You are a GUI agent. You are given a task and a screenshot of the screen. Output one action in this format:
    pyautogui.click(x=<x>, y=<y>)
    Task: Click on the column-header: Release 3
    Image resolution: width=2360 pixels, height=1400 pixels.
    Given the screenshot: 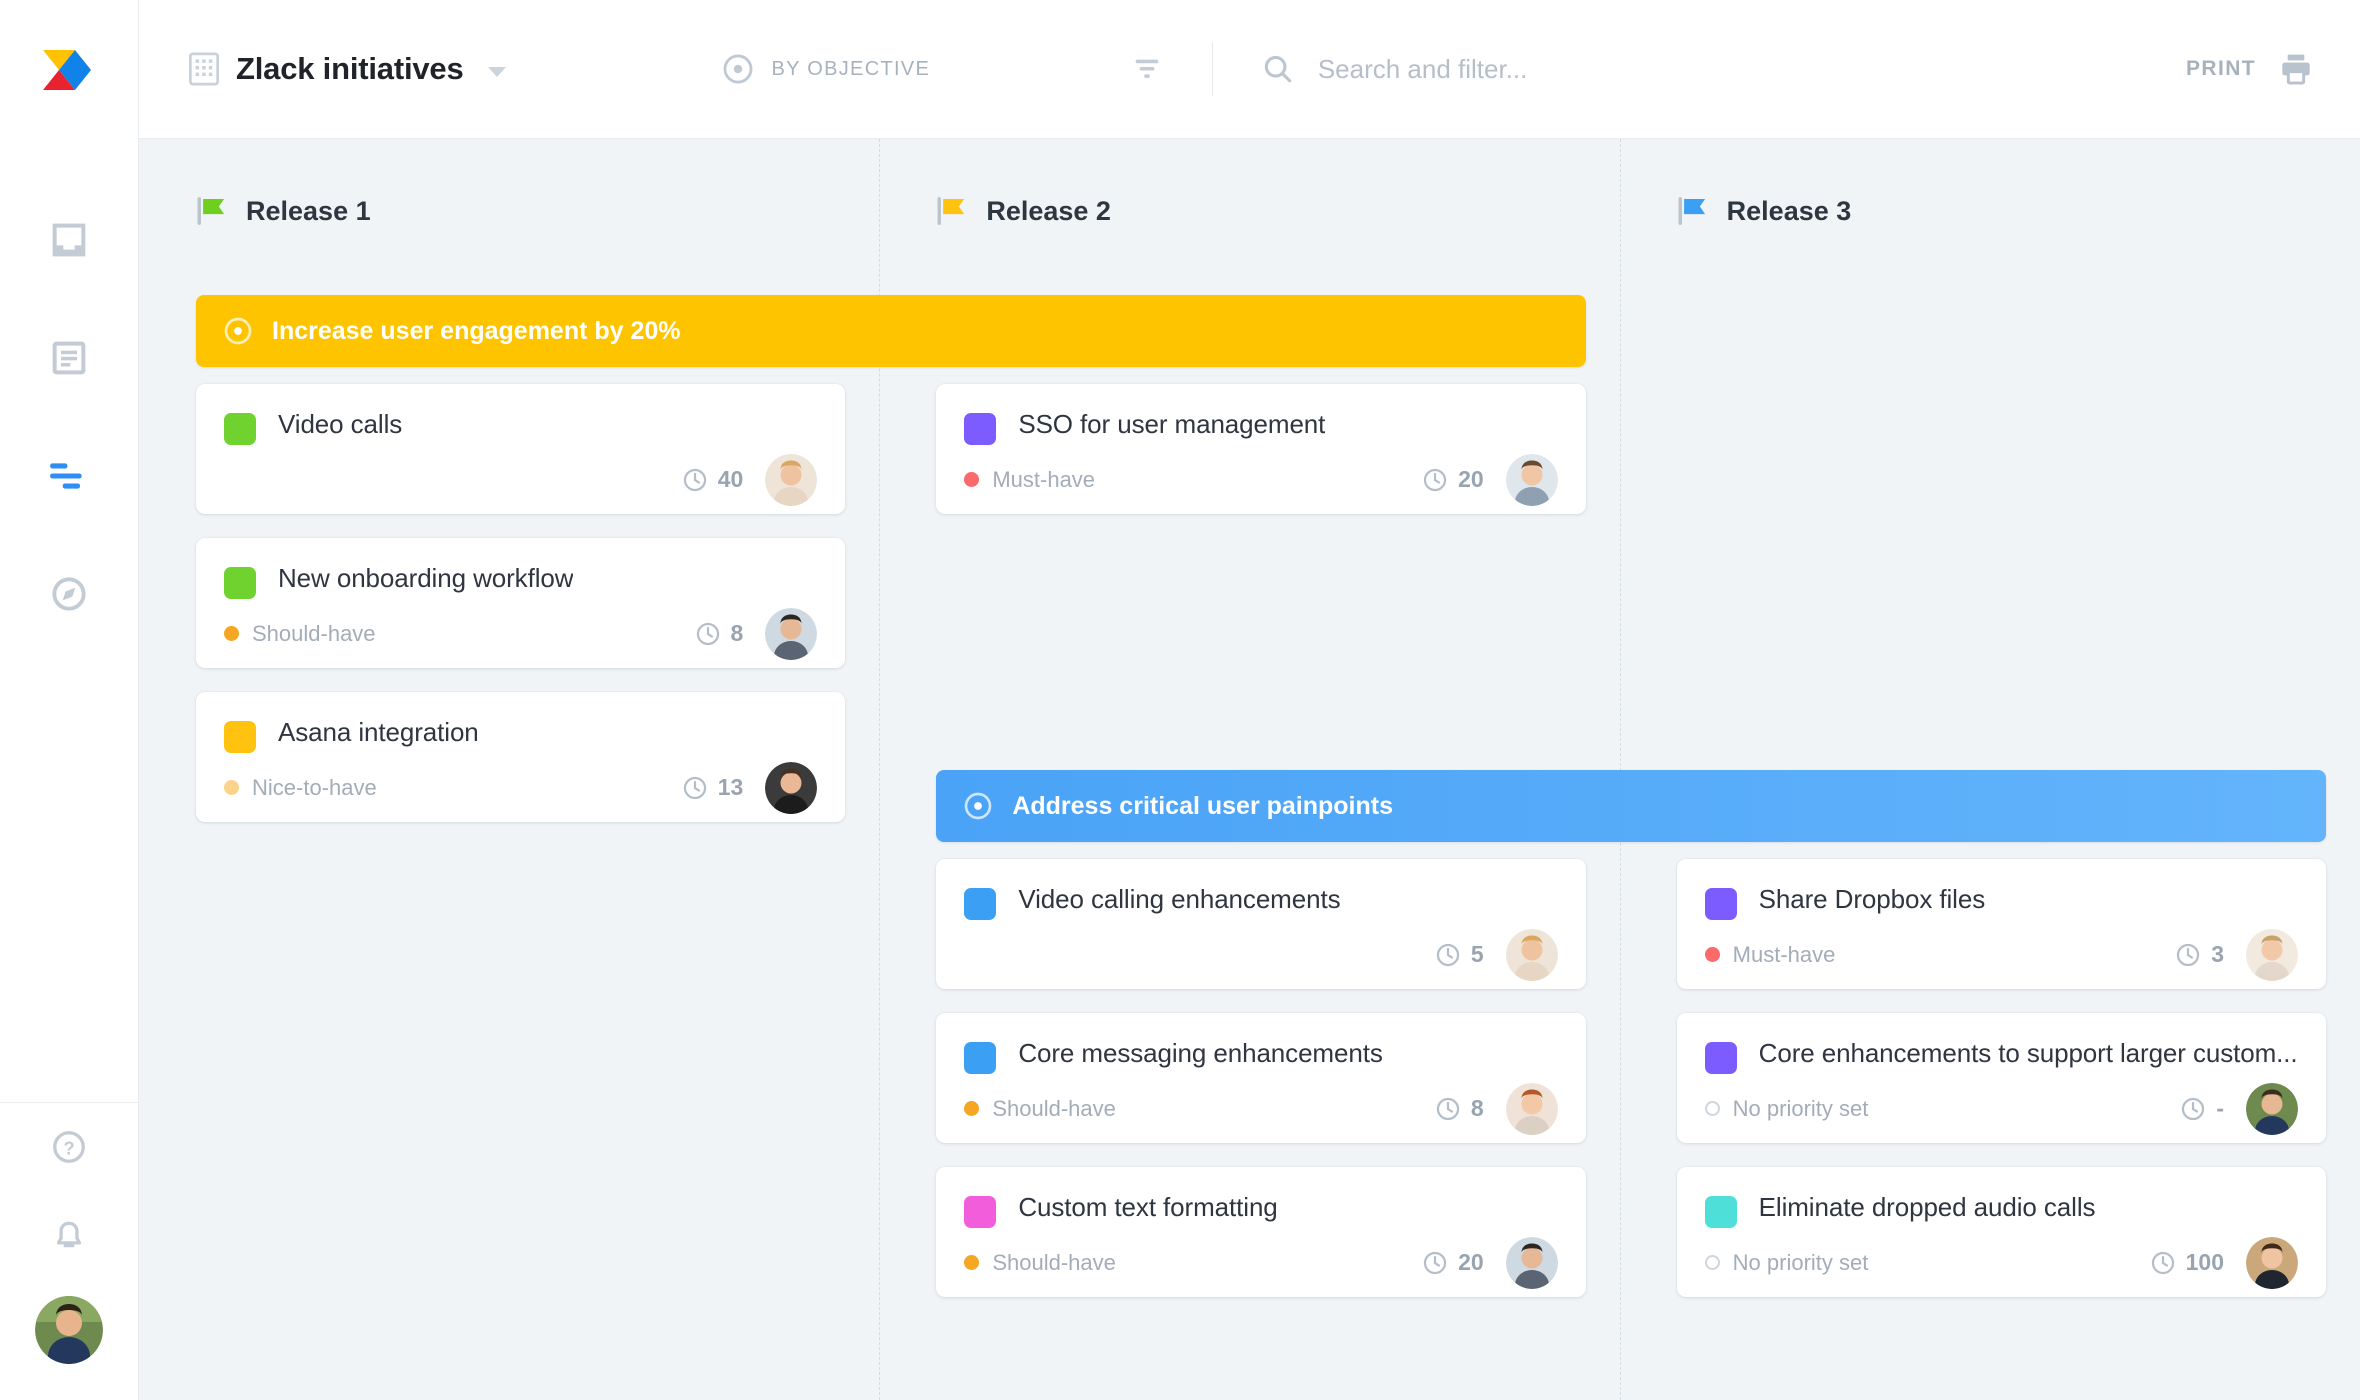 What is the action you would take?
    pyautogui.click(x=1764, y=211)
    